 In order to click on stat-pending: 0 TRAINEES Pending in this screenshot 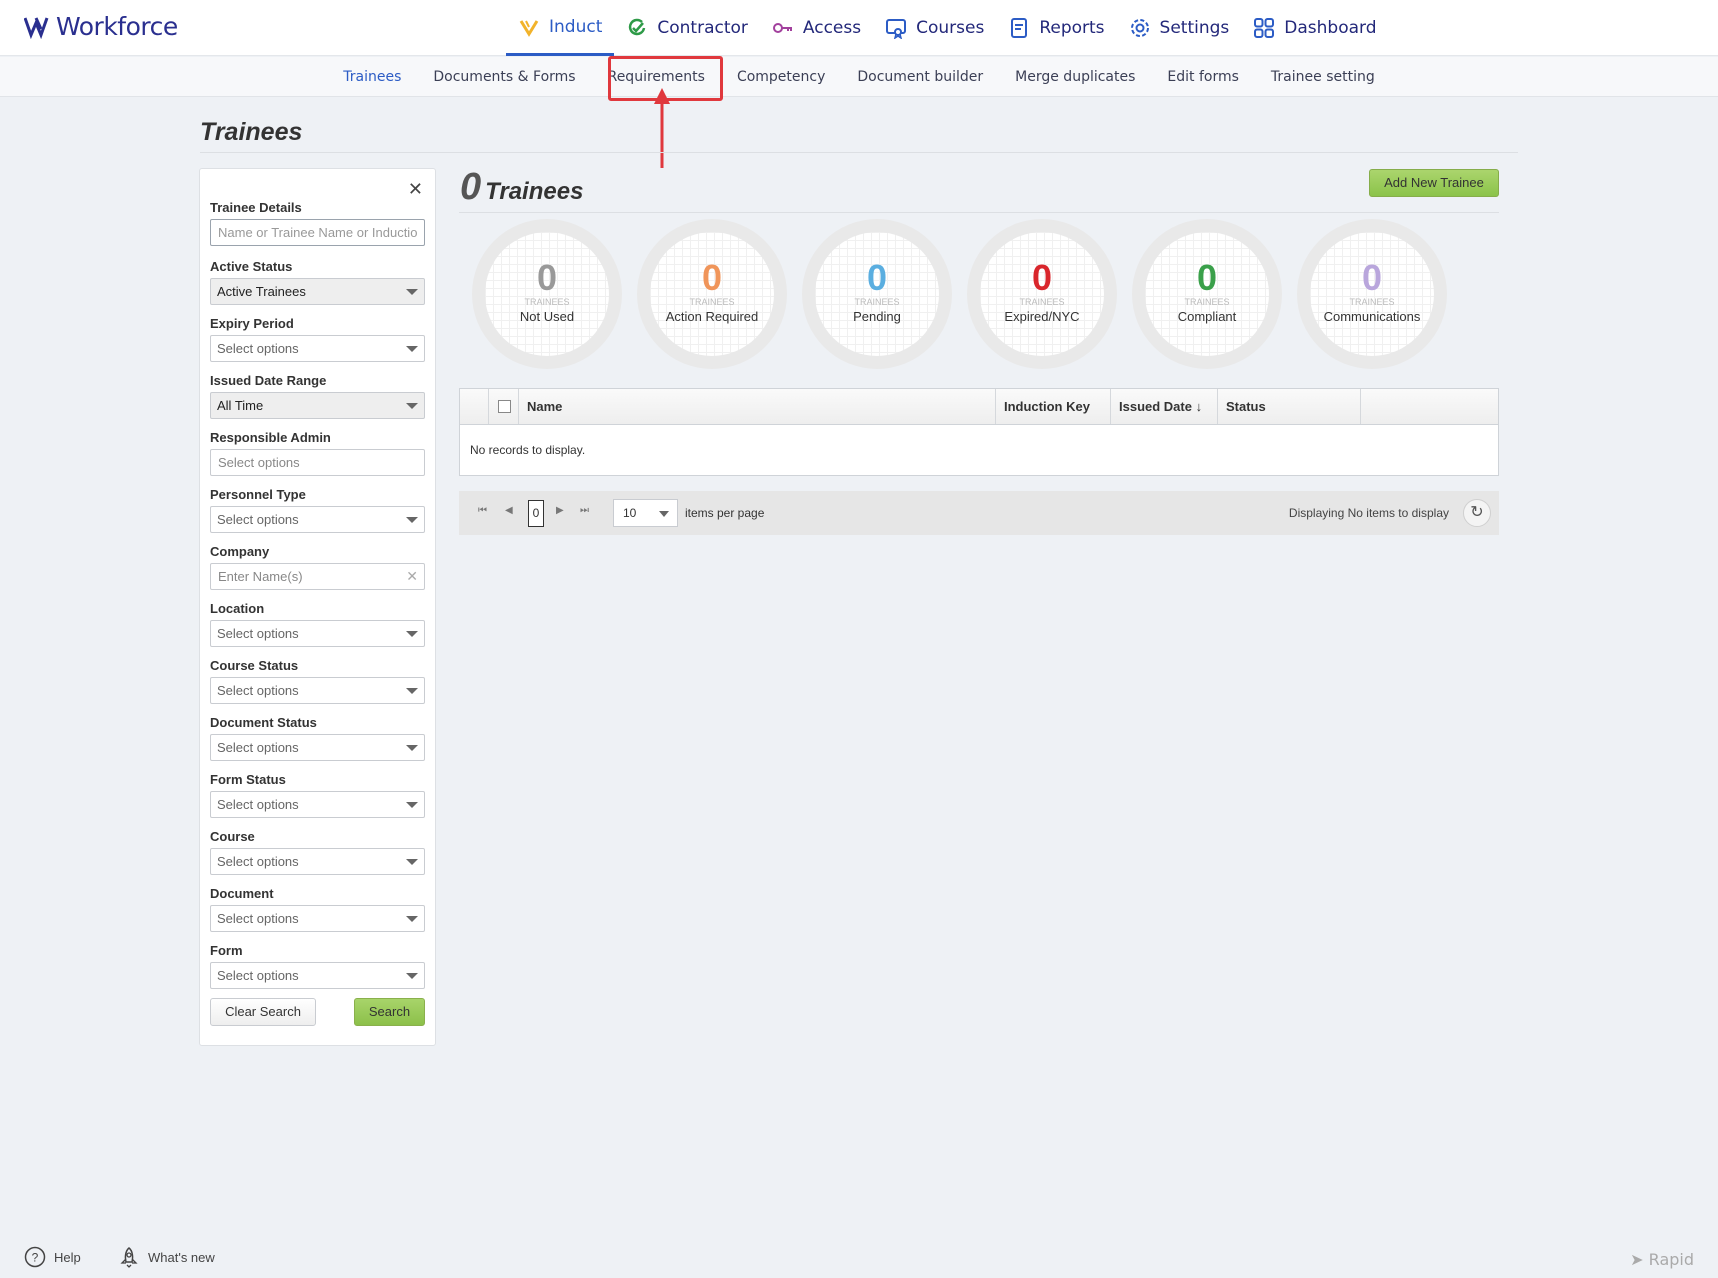, I will do `click(877, 294)`.